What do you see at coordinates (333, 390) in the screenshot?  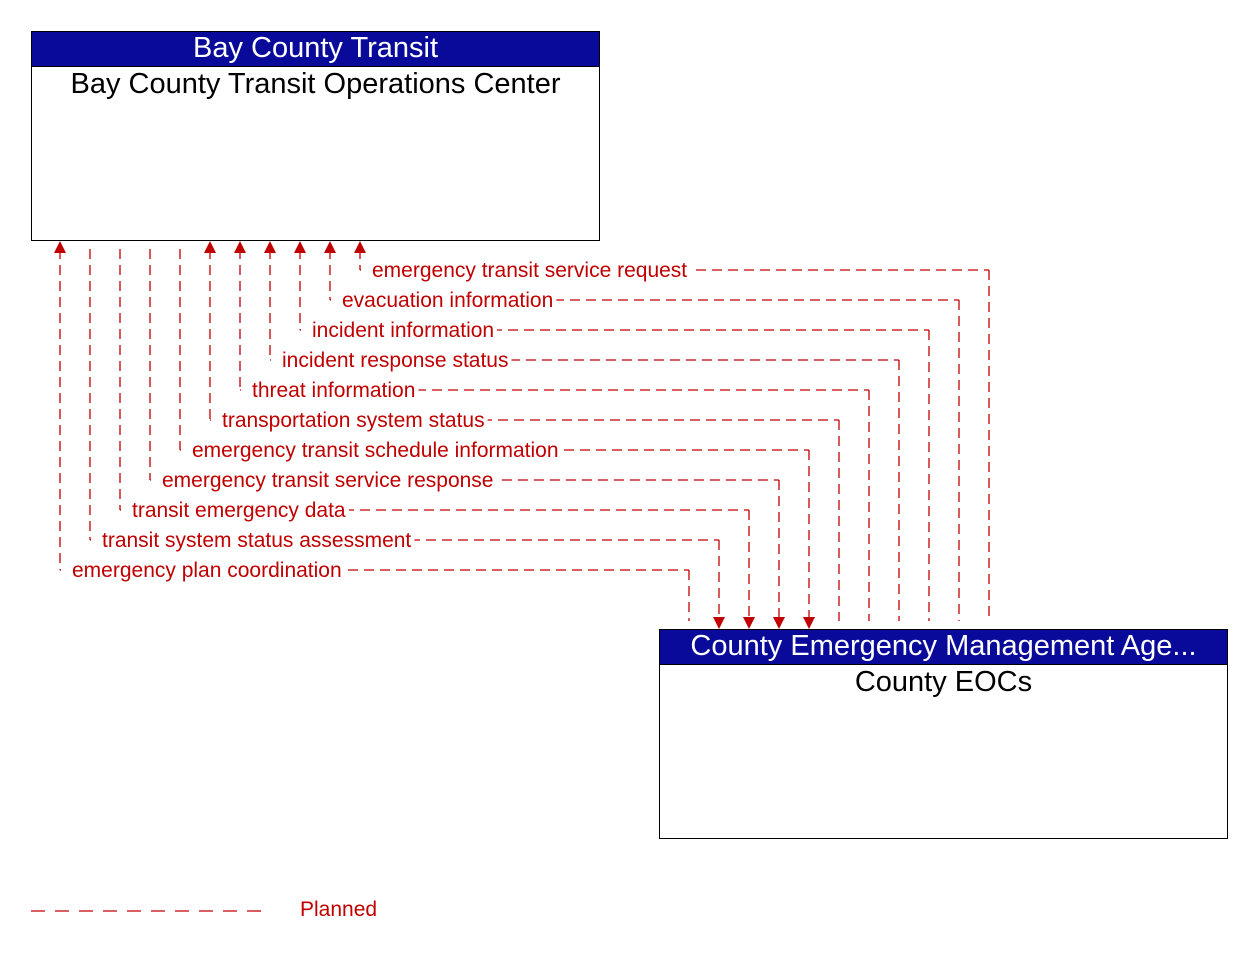 I see `flow-label: threat information` at bounding box center [333, 390].